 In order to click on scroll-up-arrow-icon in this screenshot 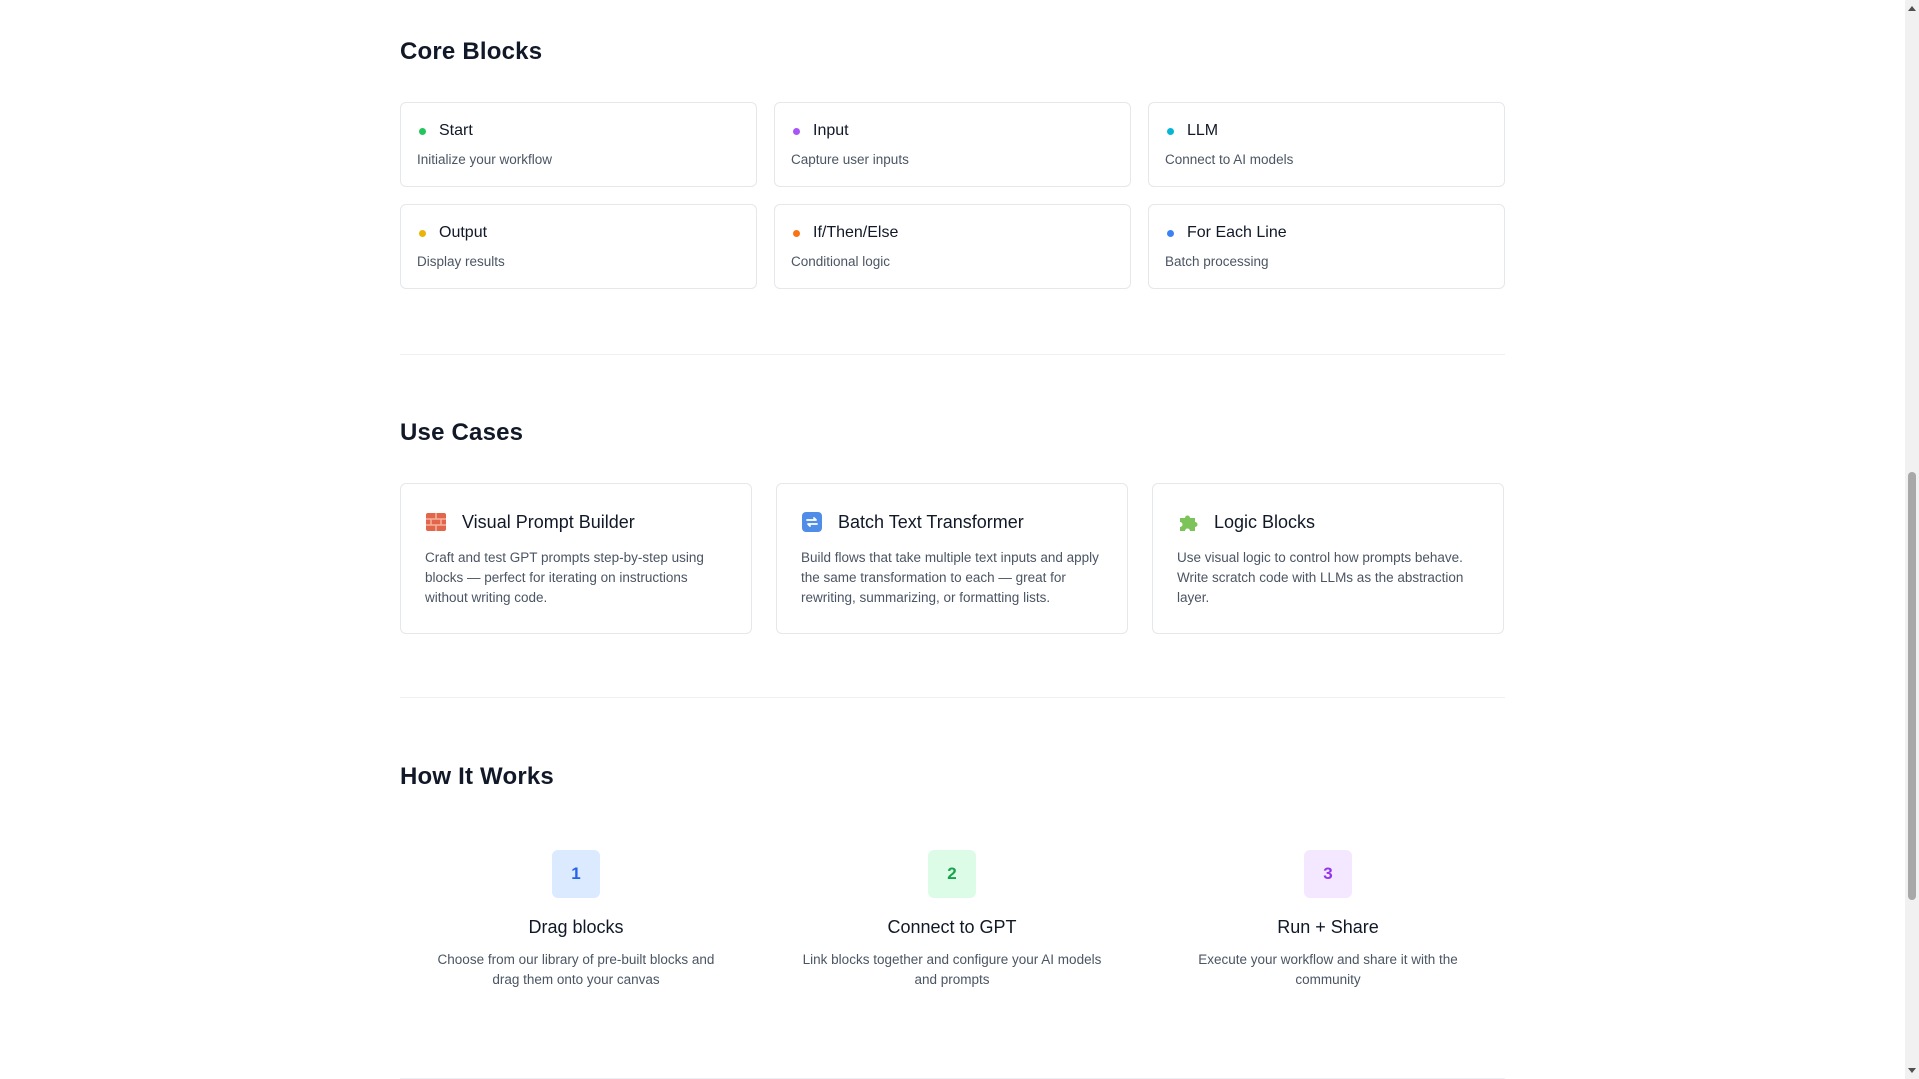, I will do `click(1912, 8)`.